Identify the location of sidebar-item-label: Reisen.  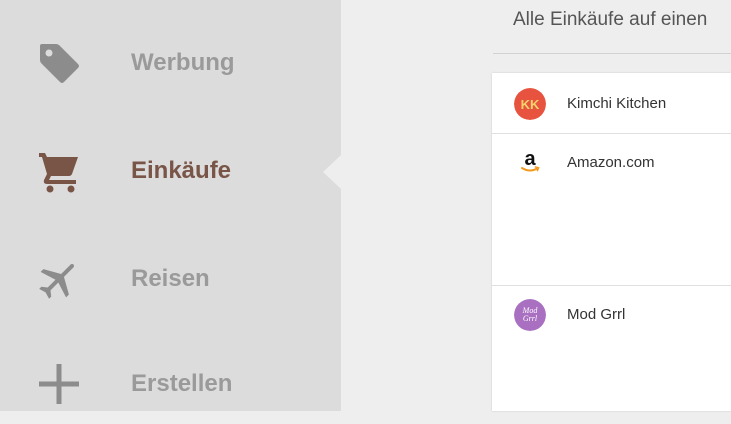
(170, 278).